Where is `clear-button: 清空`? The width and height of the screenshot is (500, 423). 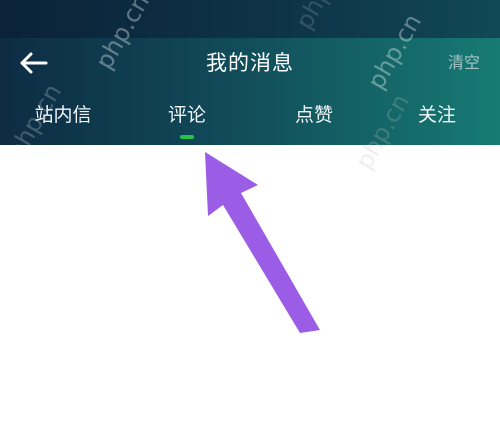
clear-button: 清空 is located at coordinates (464, 63).